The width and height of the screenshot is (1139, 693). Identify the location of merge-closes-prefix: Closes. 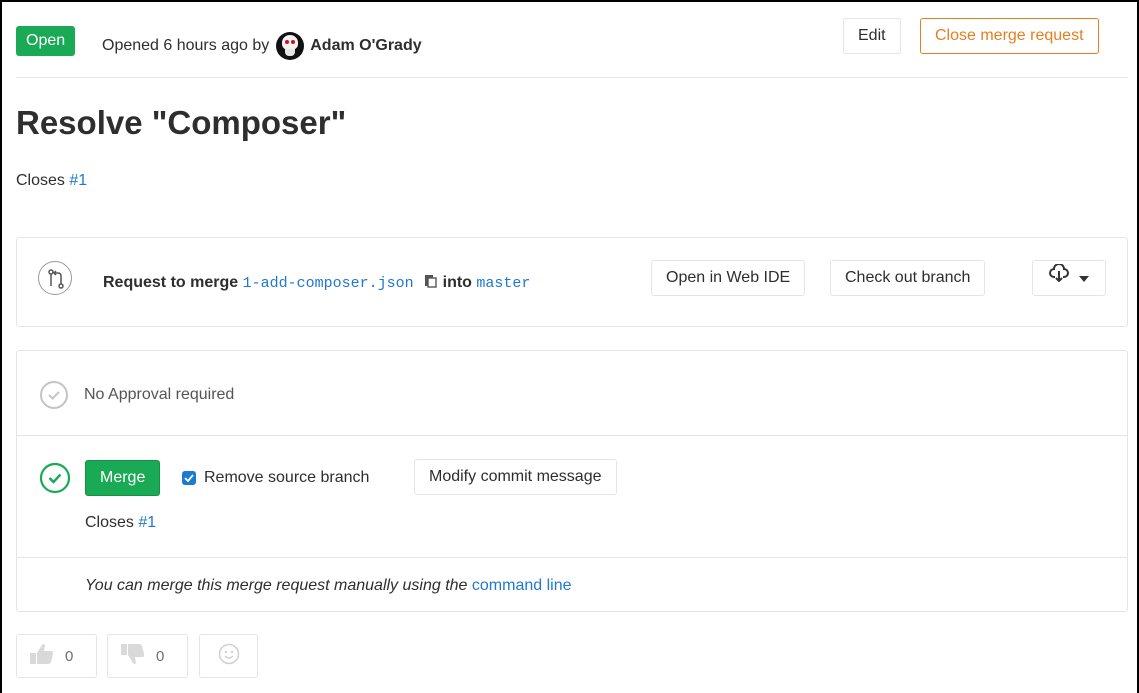
(109, 522).